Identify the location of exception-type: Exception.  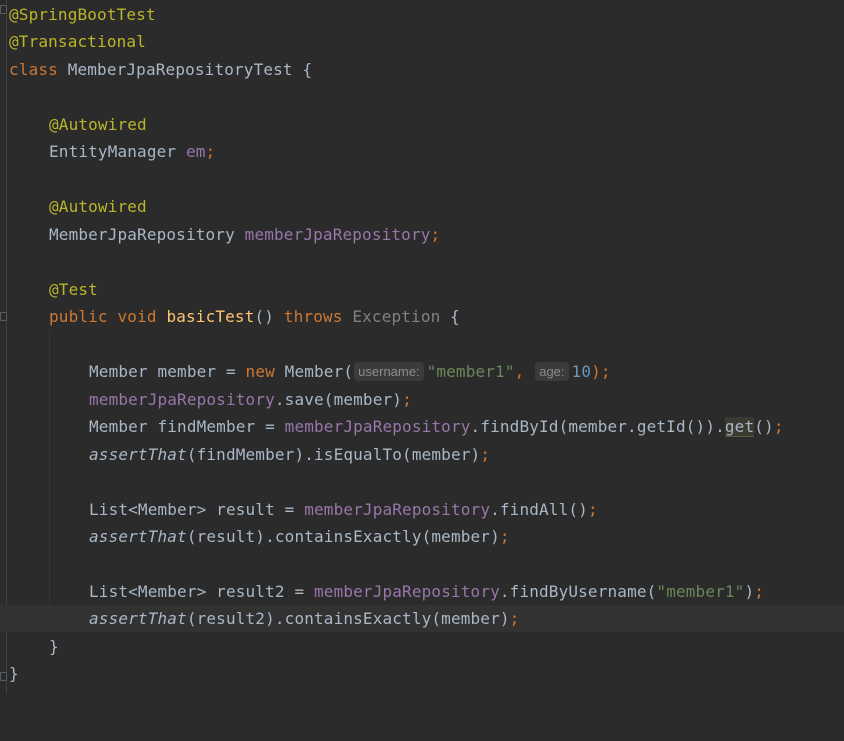
(396, 316).